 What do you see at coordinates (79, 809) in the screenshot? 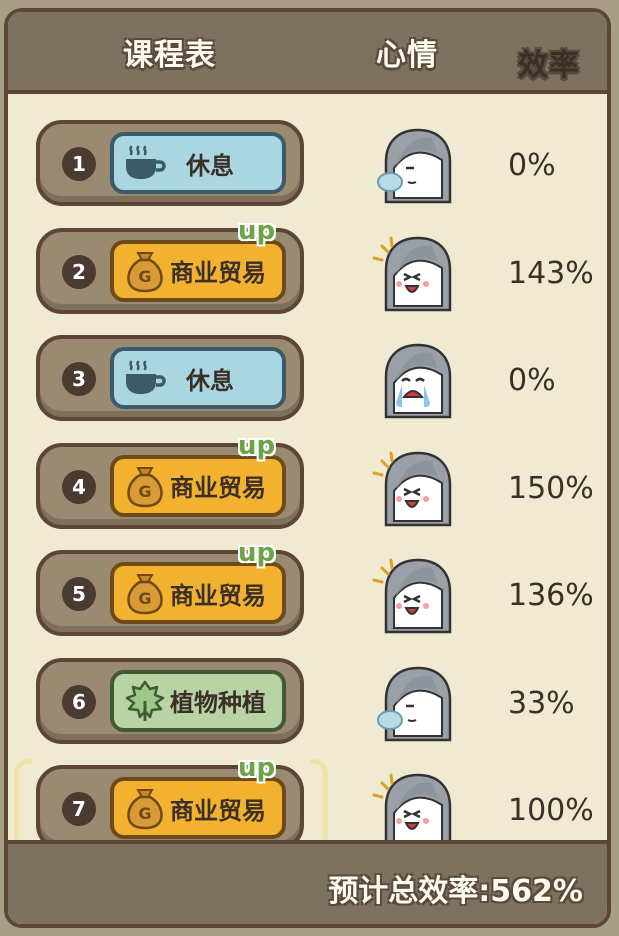
I see `slot-number: 7` at bounding box center [79, 809].